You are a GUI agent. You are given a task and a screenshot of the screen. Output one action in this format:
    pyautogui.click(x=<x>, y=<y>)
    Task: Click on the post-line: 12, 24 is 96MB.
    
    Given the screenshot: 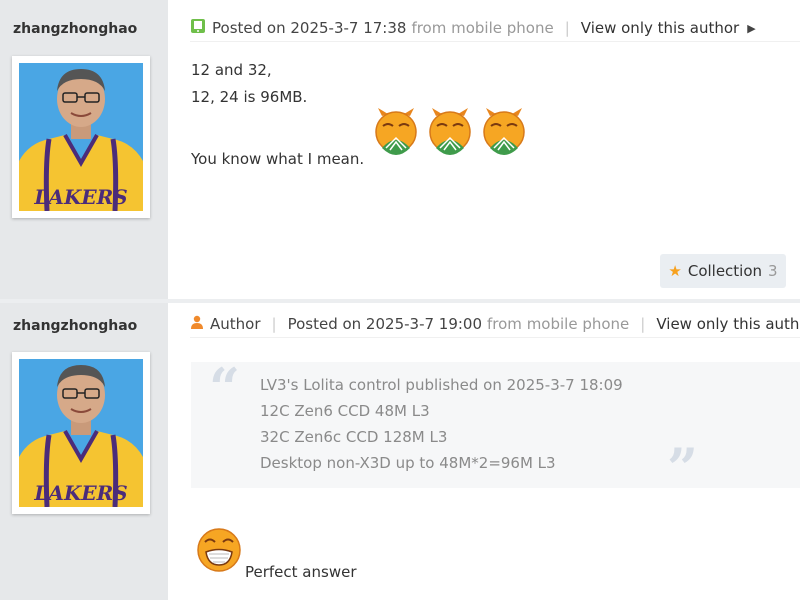 What is the action you would take?
    pyautogui.click(x=249, y=97)
    